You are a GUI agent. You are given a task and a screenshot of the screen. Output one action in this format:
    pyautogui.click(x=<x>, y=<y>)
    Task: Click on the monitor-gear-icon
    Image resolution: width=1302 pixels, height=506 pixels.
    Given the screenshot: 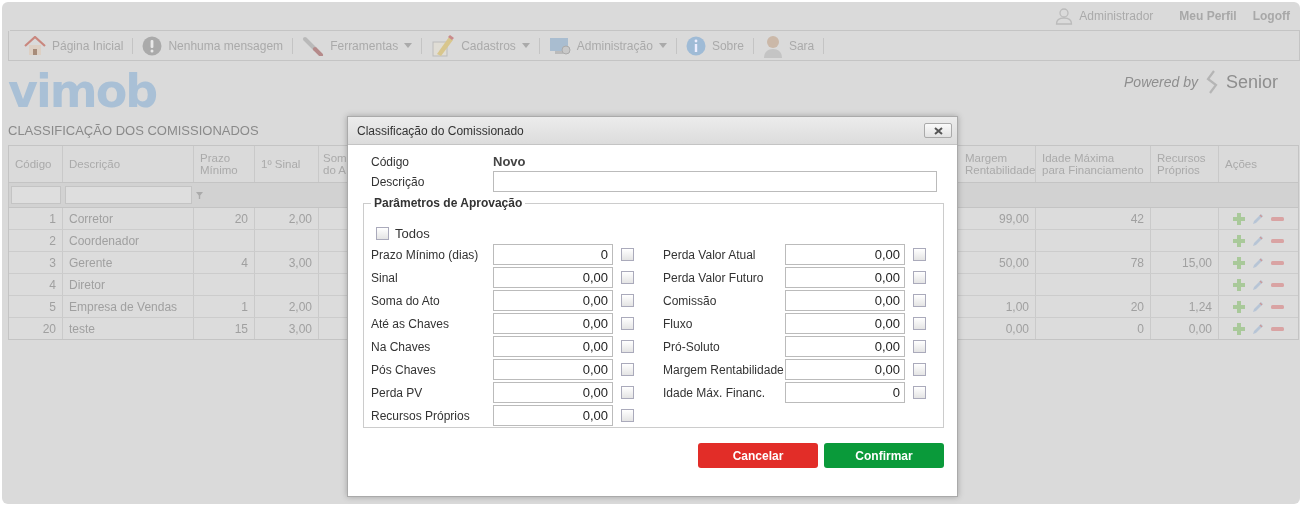 What is the action you would take?
    pyautogui.click(x=559, y=45)
    